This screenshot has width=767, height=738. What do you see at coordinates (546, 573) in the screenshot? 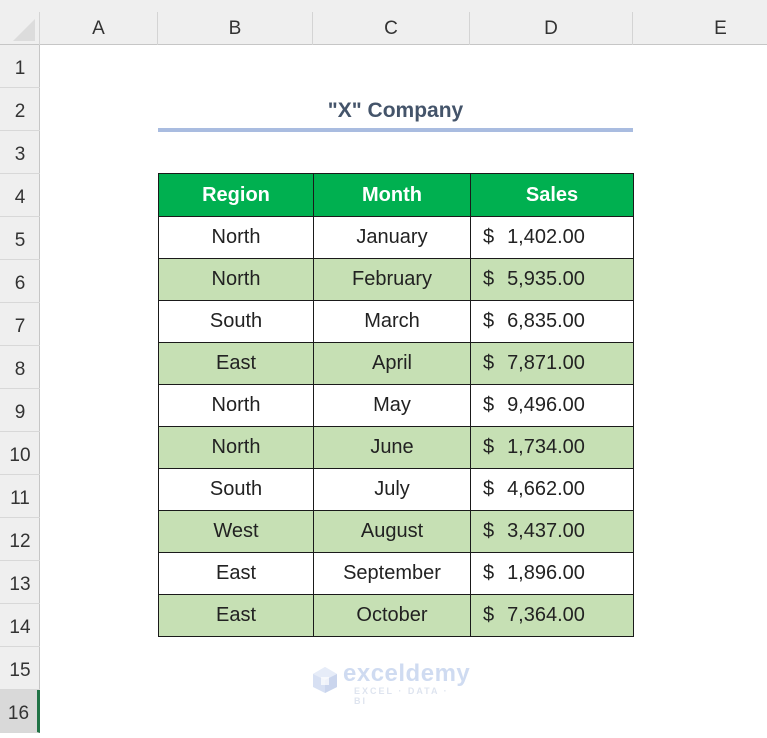
I see `sales-amount: 1,896.00` at bounding box center [546, 573].